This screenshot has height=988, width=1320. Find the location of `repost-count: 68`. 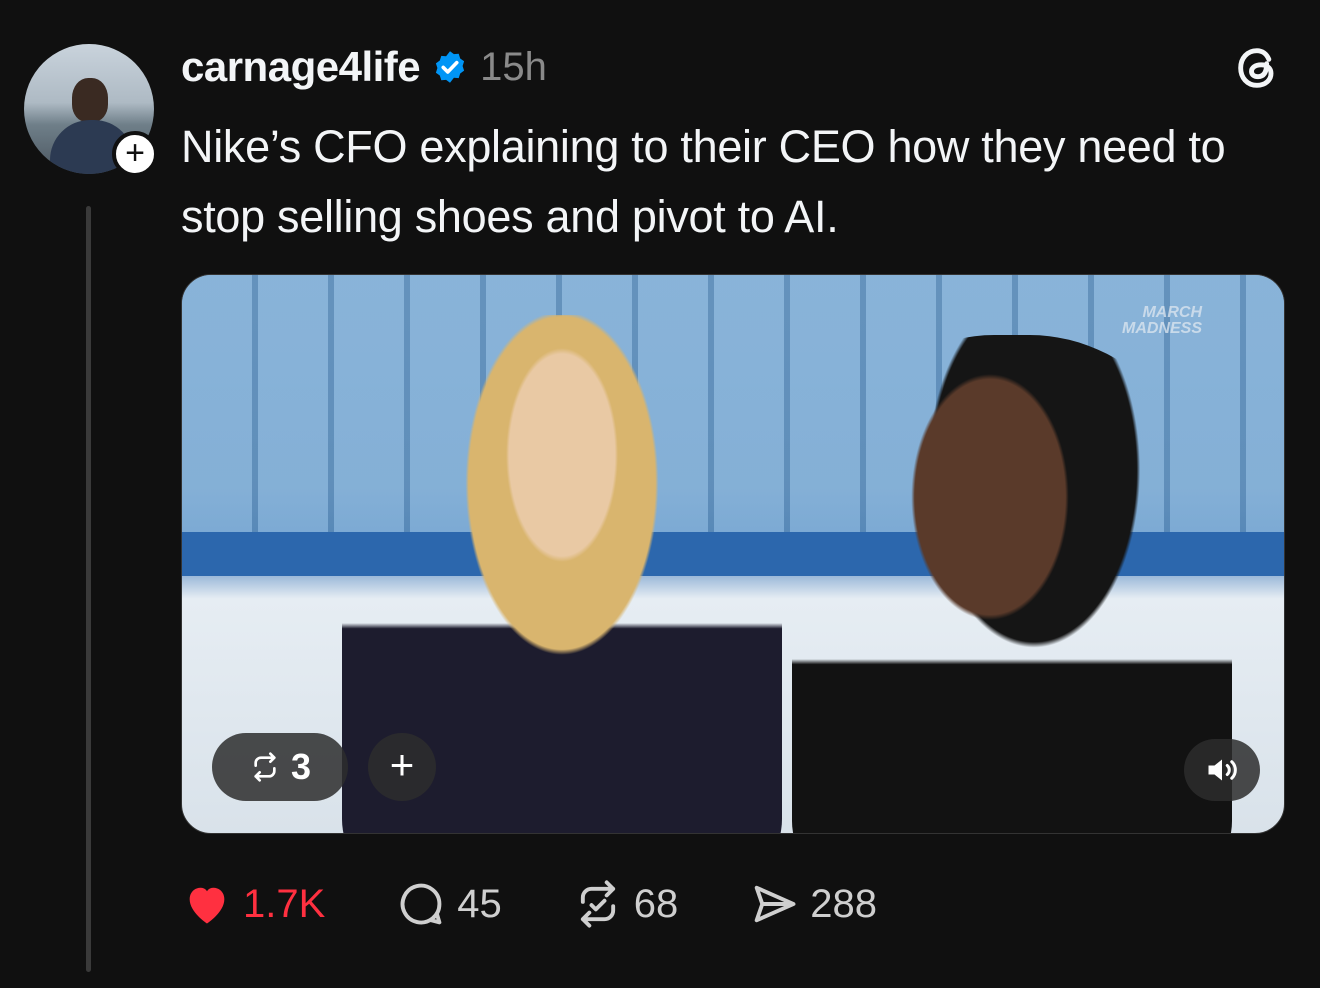

repost-count: 68 is located at coordinates (656, 903).